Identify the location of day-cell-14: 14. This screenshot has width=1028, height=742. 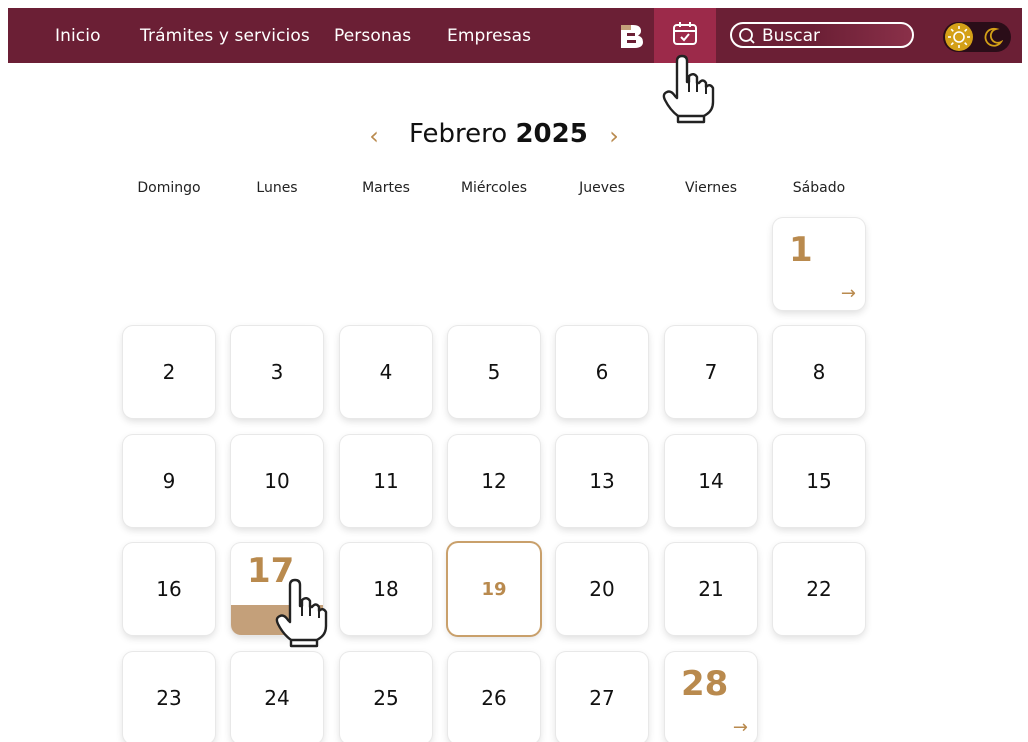
(711, 481).